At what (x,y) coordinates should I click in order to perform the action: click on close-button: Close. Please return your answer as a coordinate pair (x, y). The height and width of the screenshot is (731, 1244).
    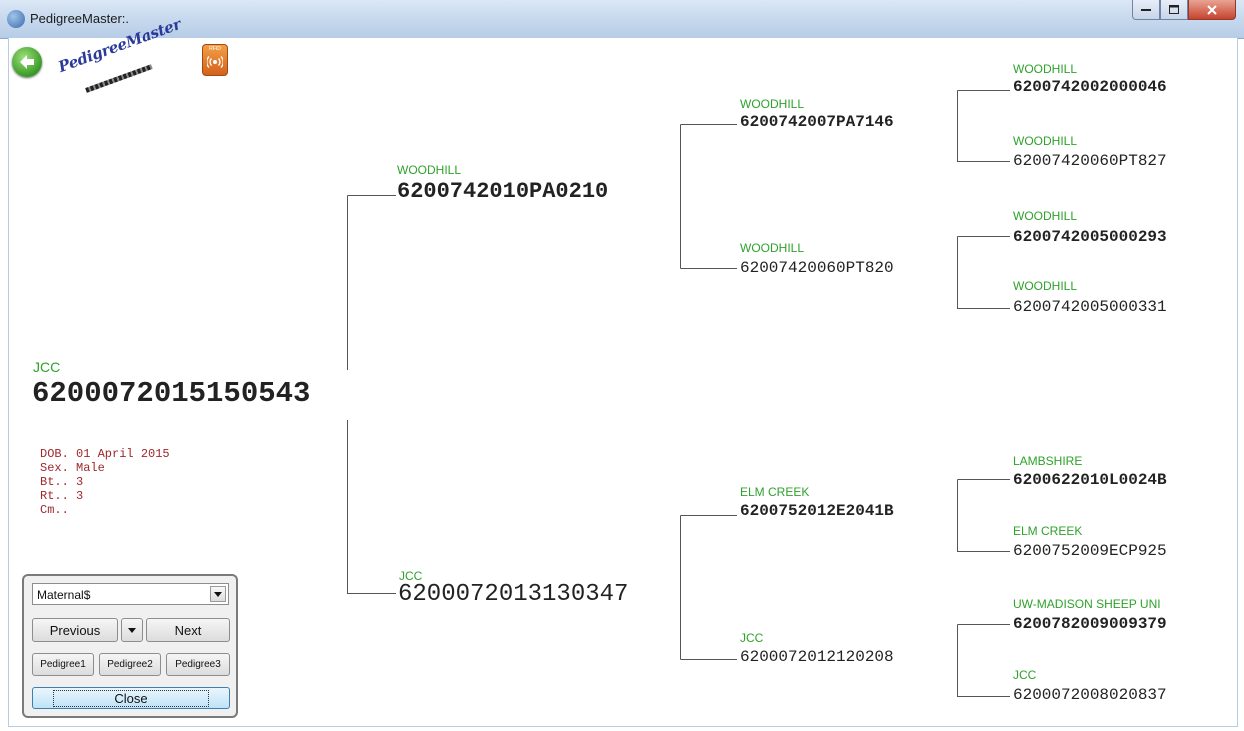
    Looking at the image, I should click on (131, 698).